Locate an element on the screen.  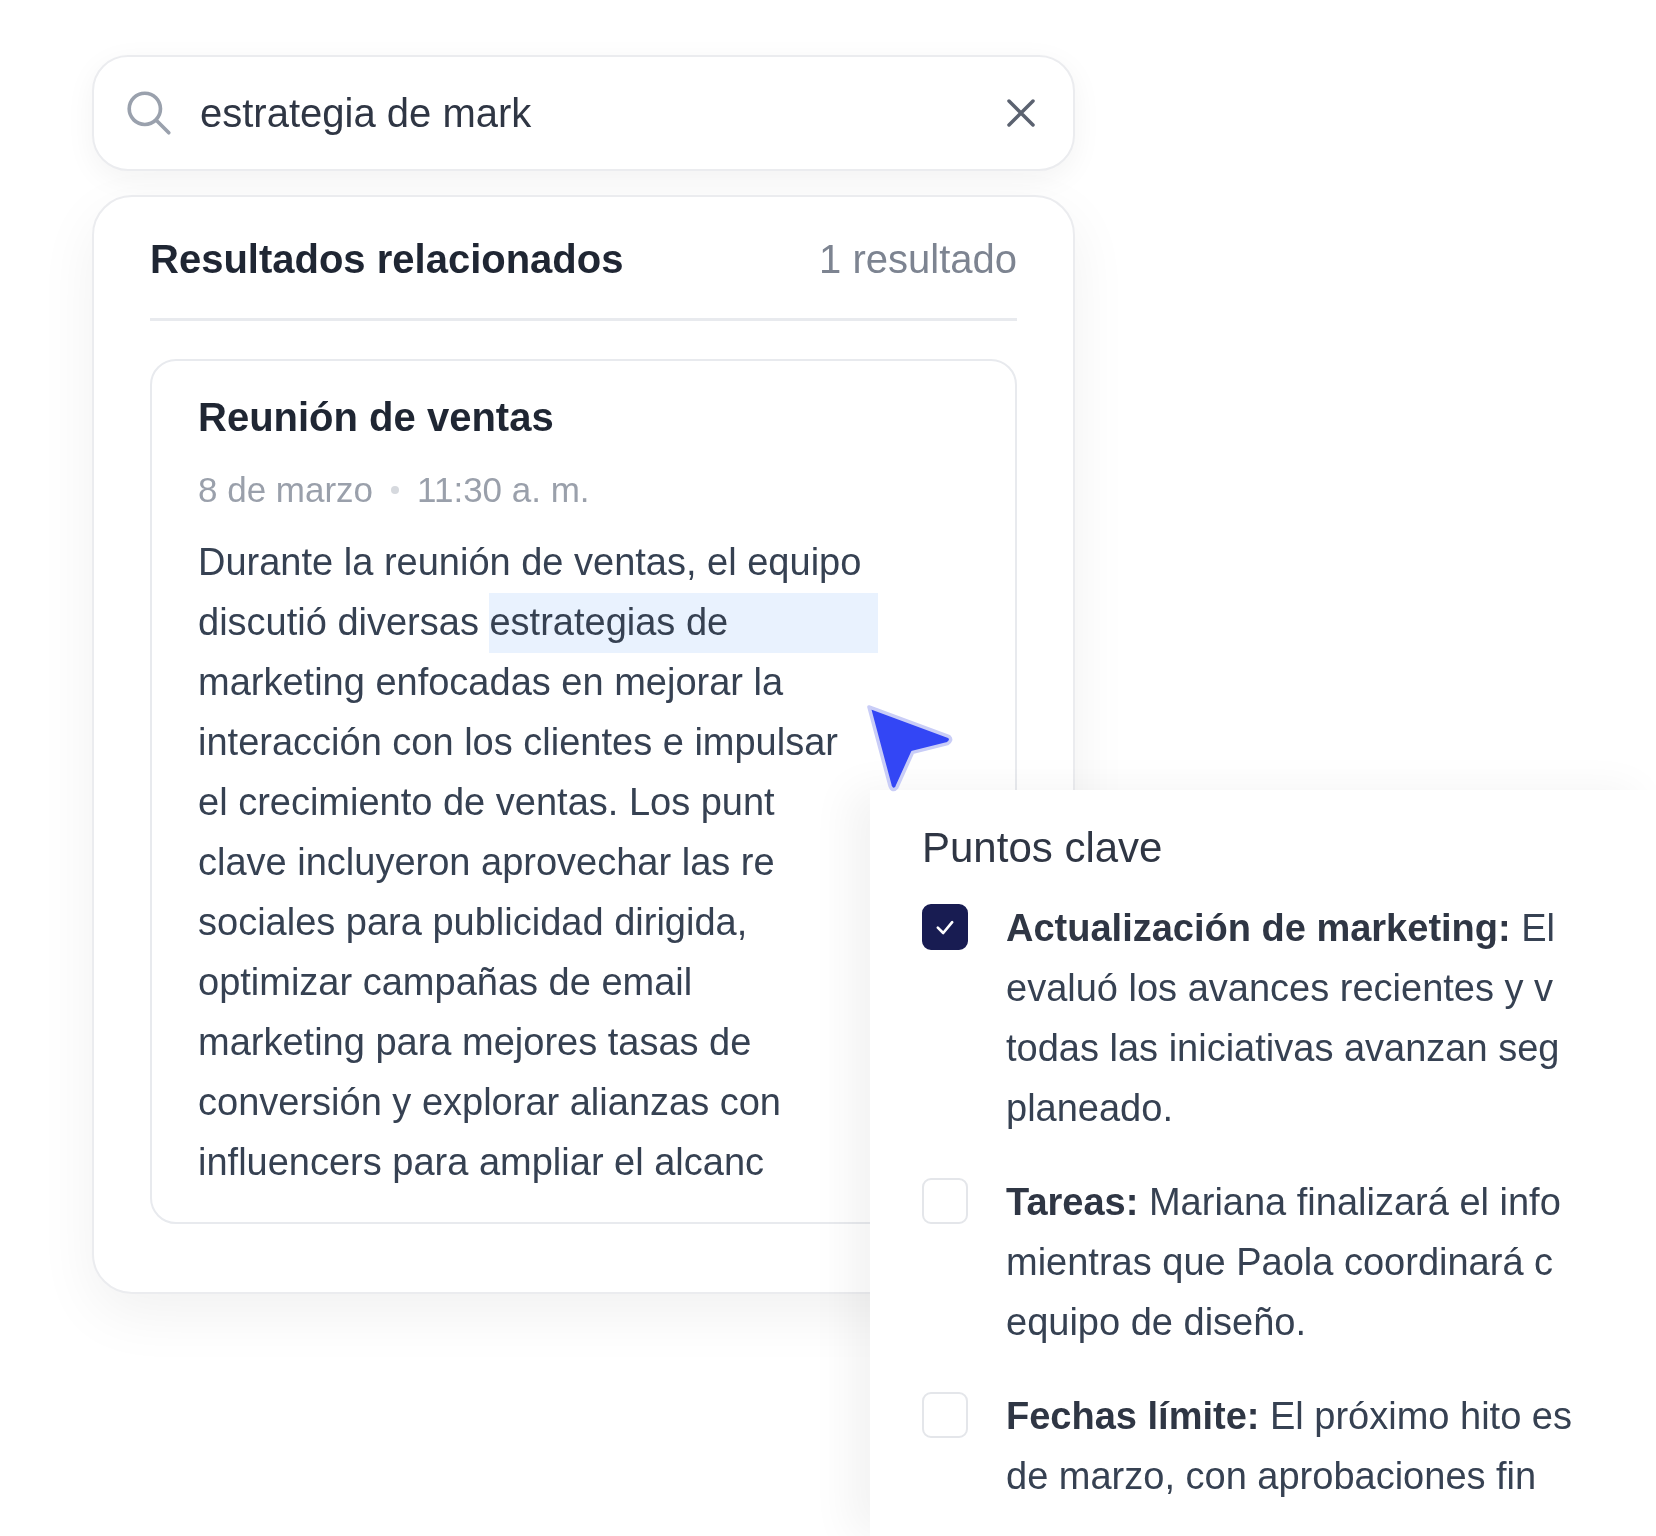
paragraph-text: interacción con los clientes e impulsar is located at coordinates (518, 742).